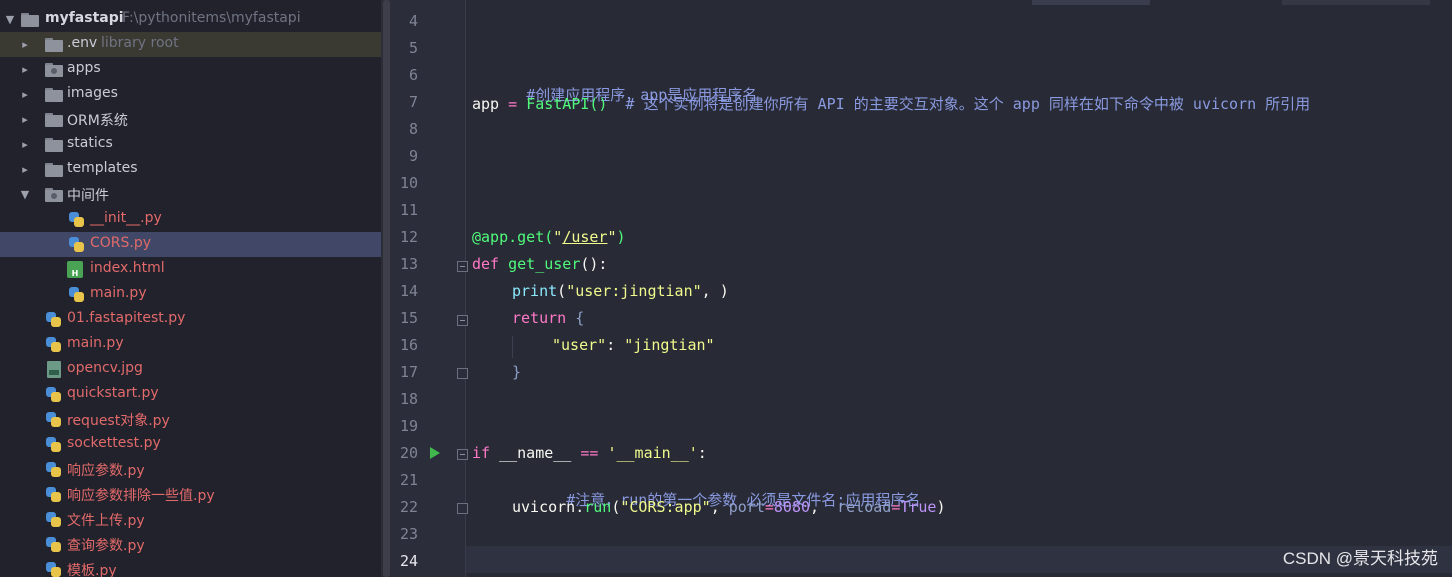 This screenshot has height=577, width=1452. I want to click on string: '__main__', so click(652, 453).